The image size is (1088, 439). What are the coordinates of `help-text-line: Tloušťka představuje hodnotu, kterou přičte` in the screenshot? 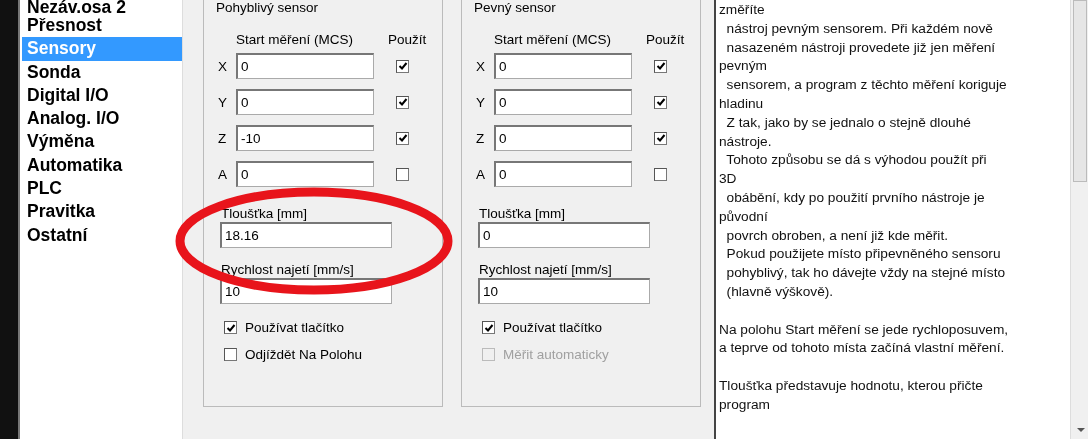 It's located at (851, 385).